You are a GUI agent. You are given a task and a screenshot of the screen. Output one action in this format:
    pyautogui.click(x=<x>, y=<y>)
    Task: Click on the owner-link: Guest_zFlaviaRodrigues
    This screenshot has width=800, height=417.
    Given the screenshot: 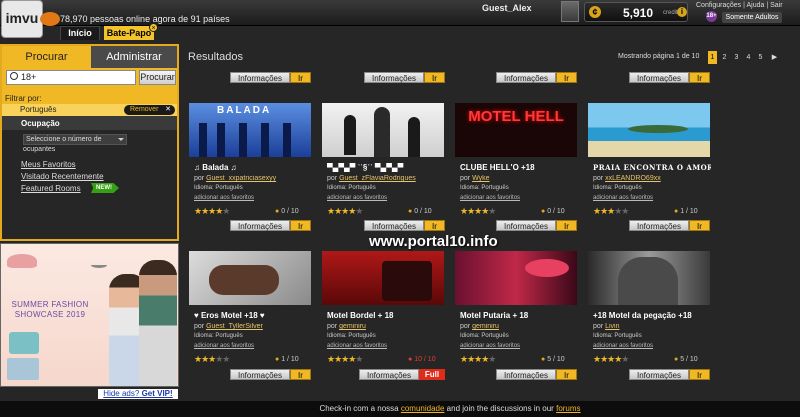 What is the action you would take?
    pyautogui.click(x=377, y=178)
    